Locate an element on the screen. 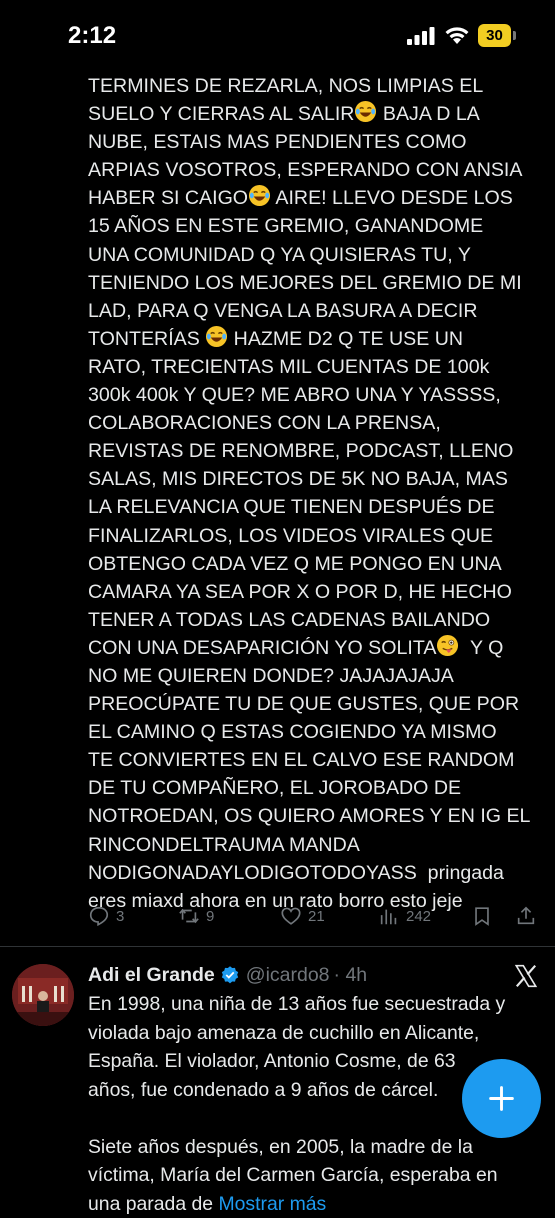  tweet-line: BAJA D LA is located at coordinates (428, 114).